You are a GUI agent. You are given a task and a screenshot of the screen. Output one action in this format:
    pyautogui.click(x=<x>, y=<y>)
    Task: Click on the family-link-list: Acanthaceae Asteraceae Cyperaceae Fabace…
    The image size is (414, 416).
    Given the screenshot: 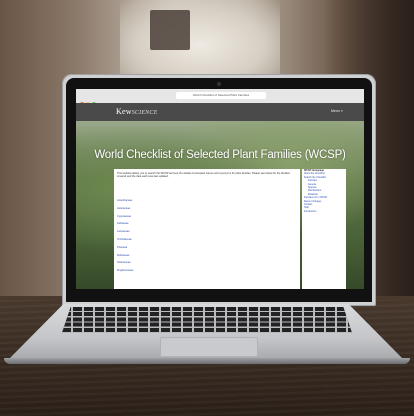 What is the action you would take?
    pyautogui.click(x=207, y=238)
    